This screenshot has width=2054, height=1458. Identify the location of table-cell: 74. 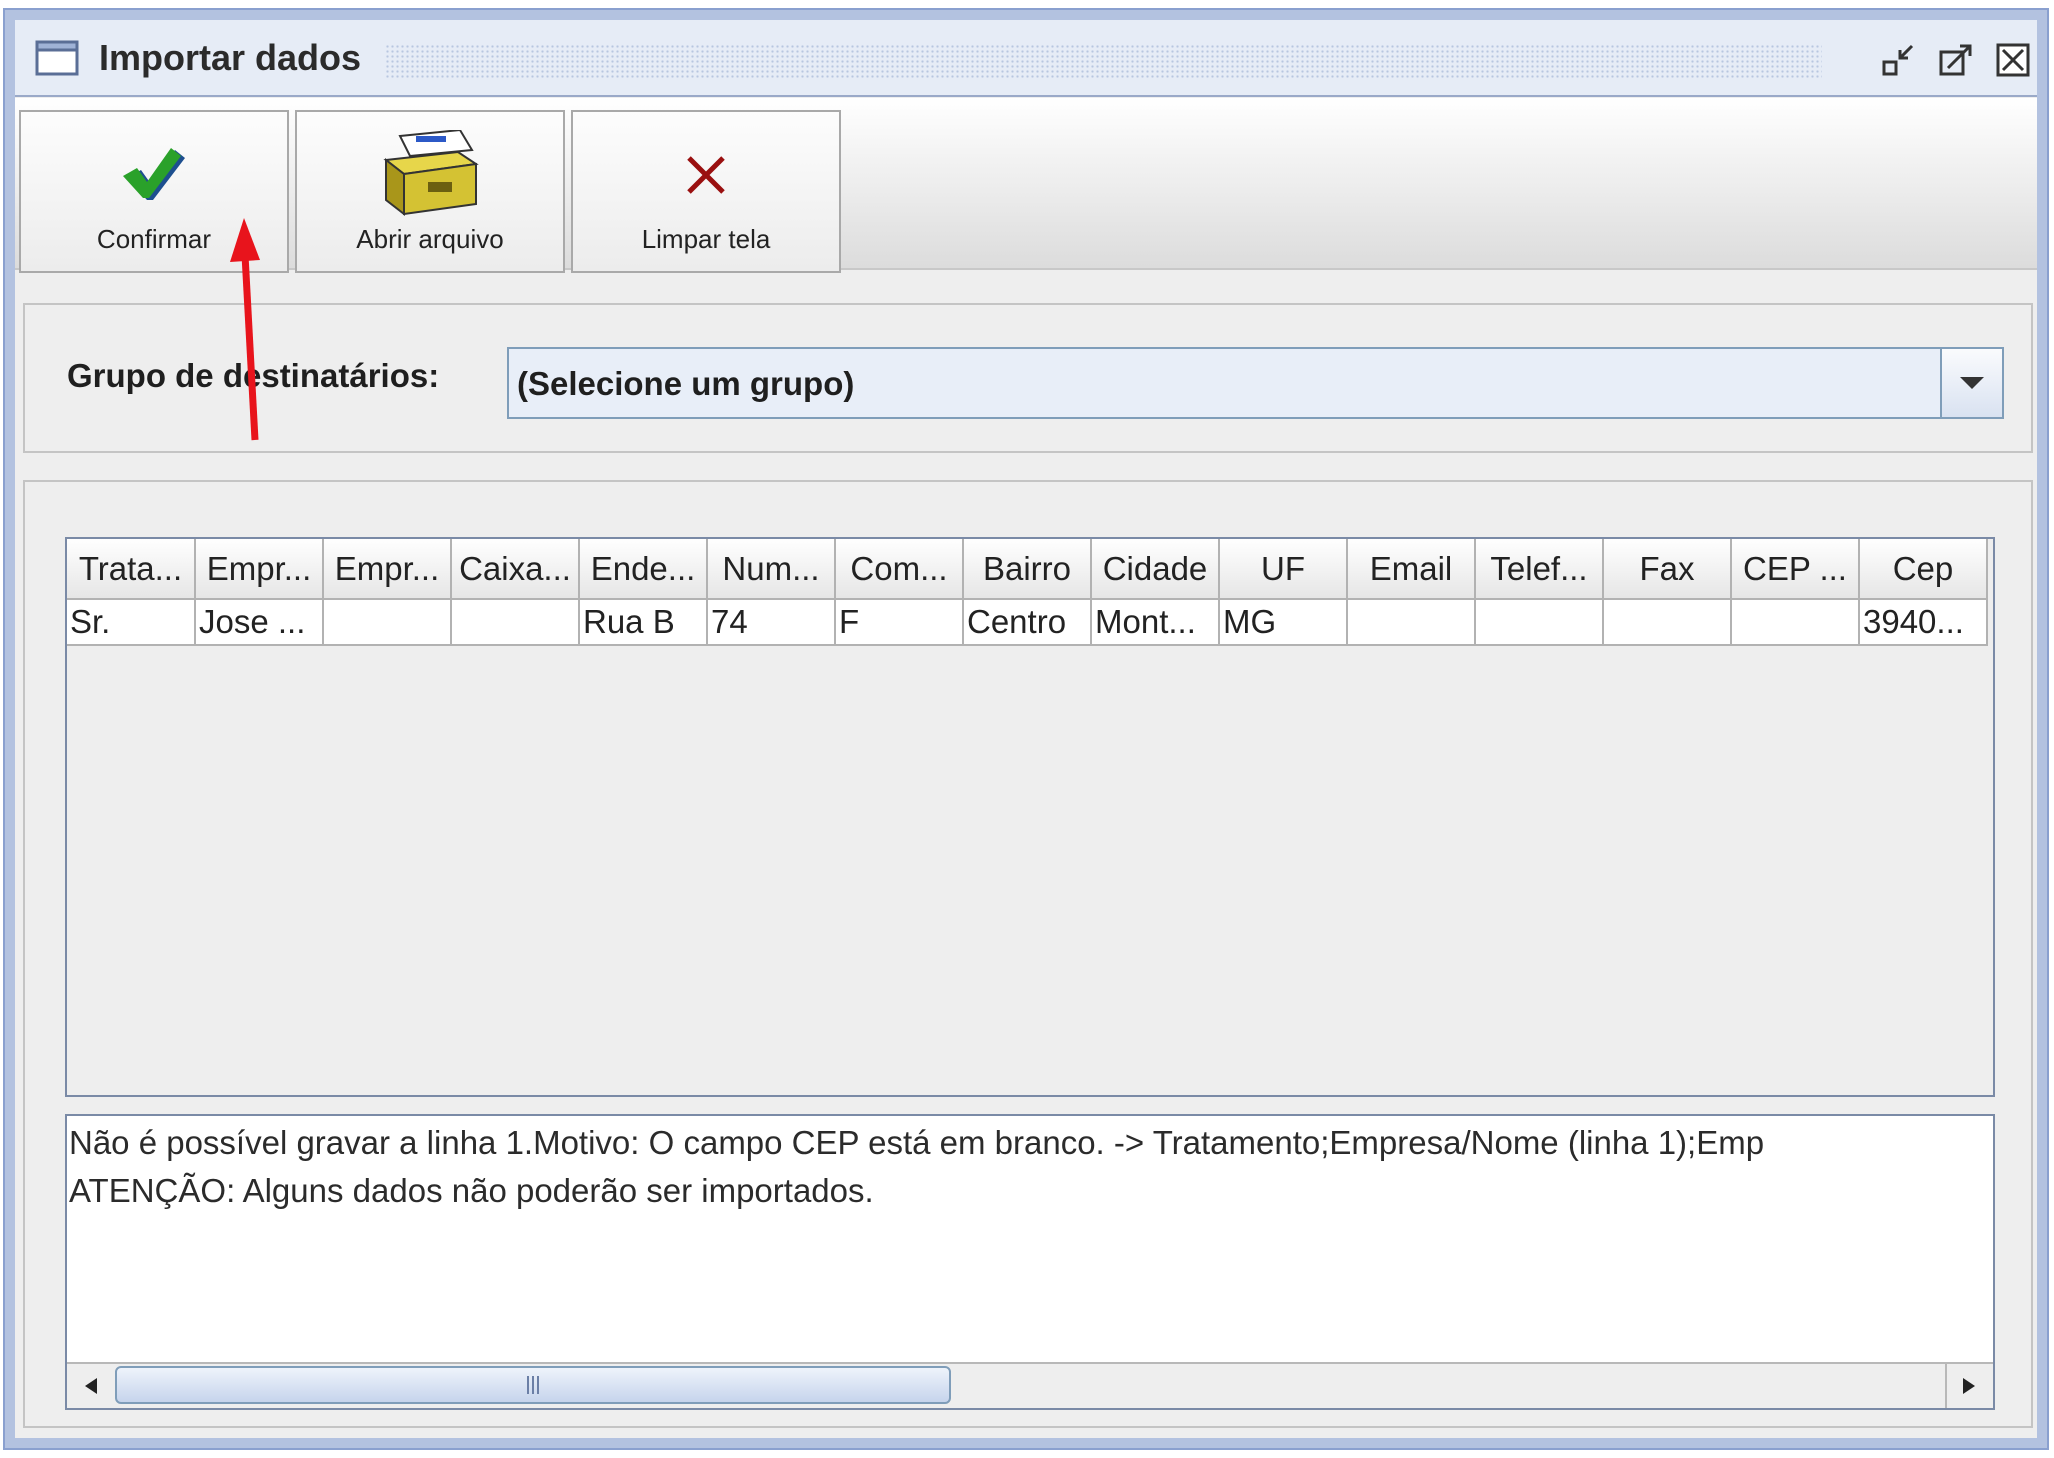
(771, 622).